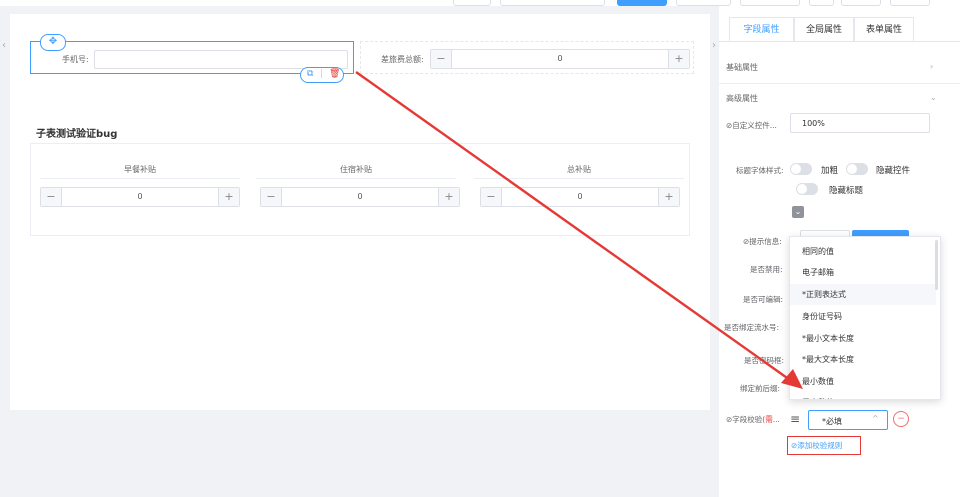 This screenshot has height=497, width=960. What do you see at coordinates (863, 251) in the screenshot?
I see `dropdown-option: 相同的值` at bounding box center [863, 251].